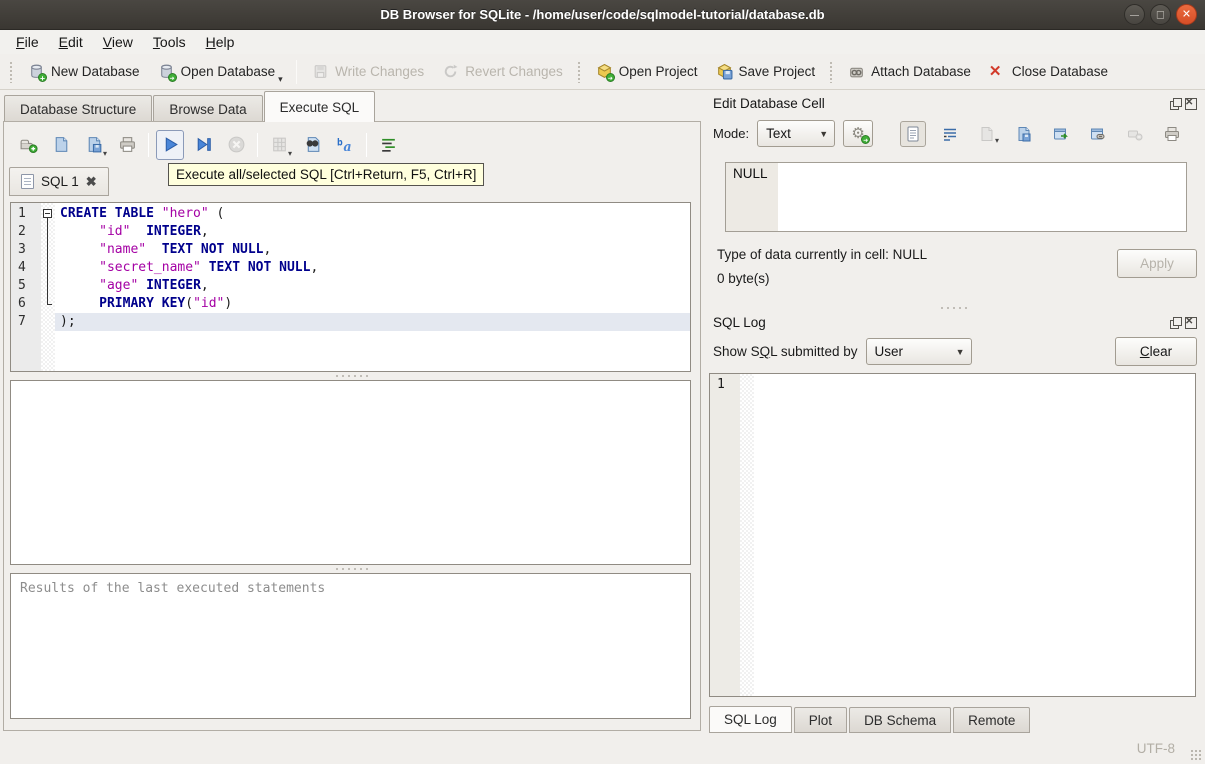  What do you see at coordinates (1156, 748) in the screenshot?
I see `encoding-indicator: UTF-8` at bounding box center [1156, 748].